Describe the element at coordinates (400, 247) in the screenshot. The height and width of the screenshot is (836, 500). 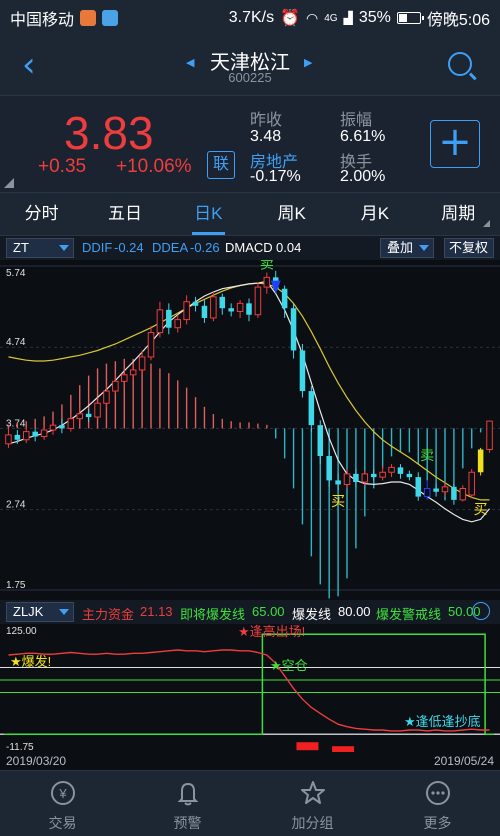
I see `overlay-label: 叠加` at that location.